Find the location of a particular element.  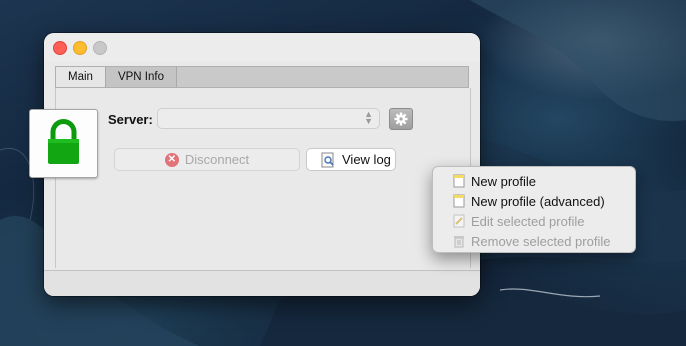

tab-vpn-info: VPN Info is located at coordinates (141, 77).